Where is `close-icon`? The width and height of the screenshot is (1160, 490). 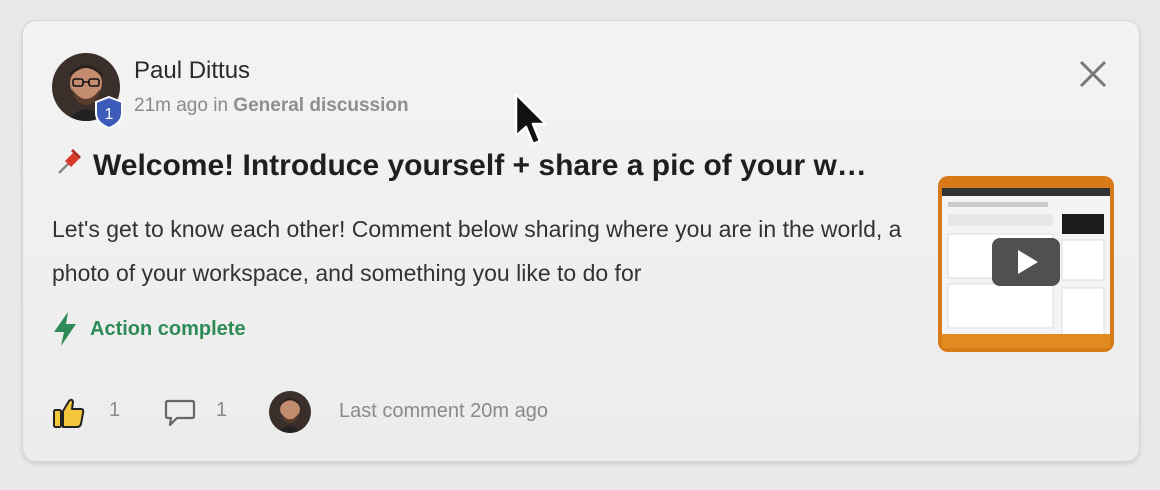
close-icon is located at coordinates (1093, 74).